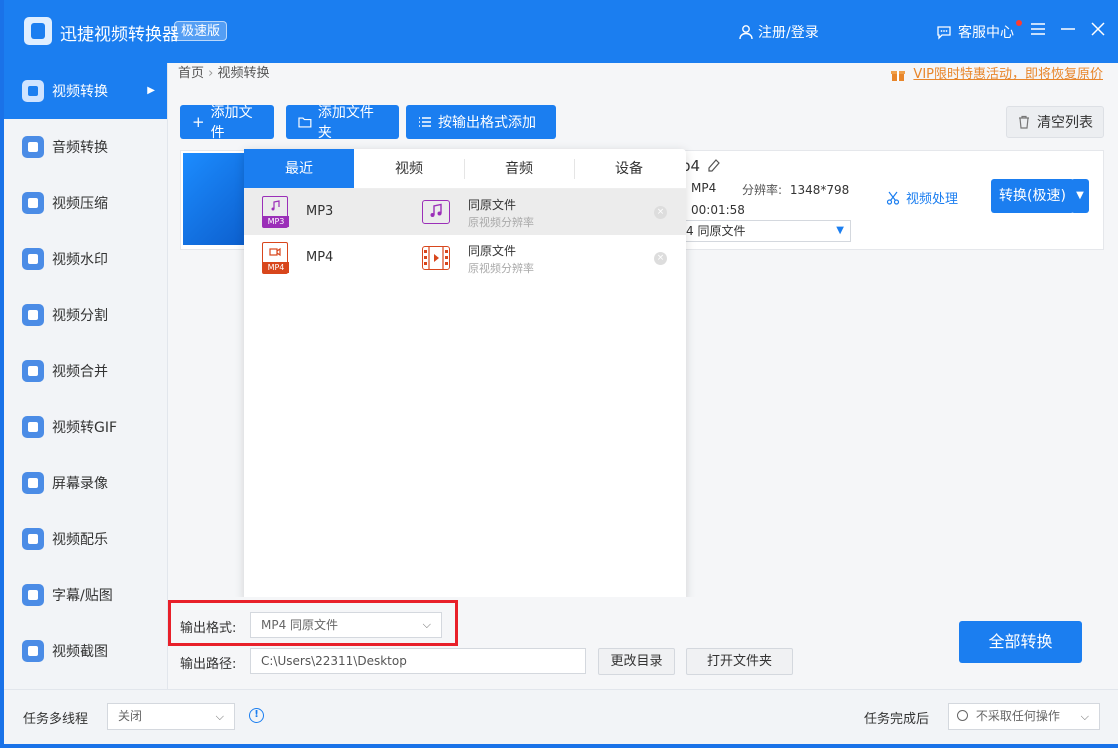  Describe the element at coordinates (256, 715) in the screenshot. I see `info-icon: !` at that location.